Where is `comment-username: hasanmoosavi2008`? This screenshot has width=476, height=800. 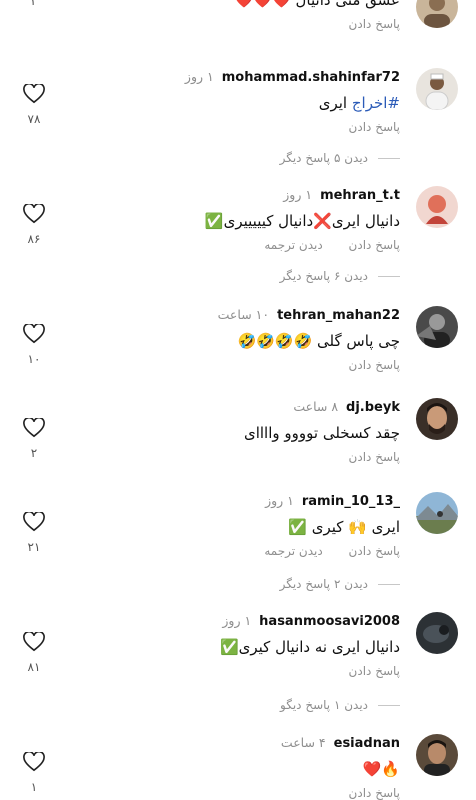 comment-username: hasanmoosavi2008 is located at coordinates (329, 621).